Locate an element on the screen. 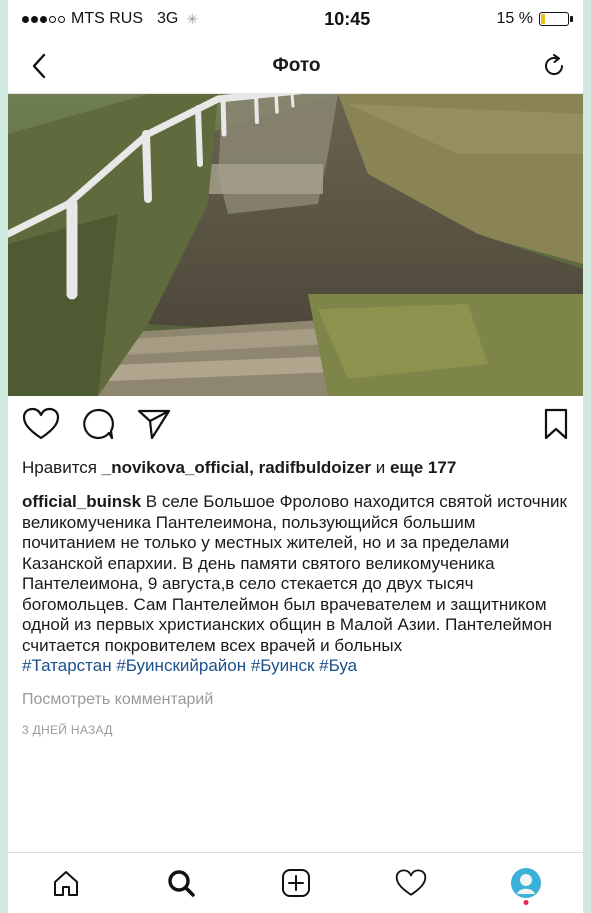 The image size is (591, 913). likes-more-link: еще 177 is located at coordinates (423, 467).